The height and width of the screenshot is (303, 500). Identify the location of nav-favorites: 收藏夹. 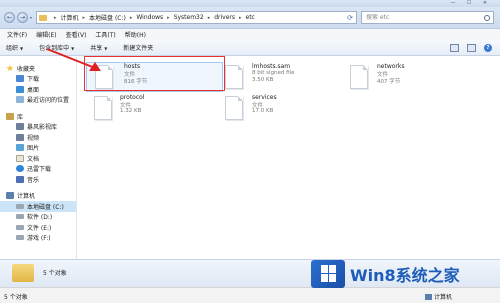
(38, 68).